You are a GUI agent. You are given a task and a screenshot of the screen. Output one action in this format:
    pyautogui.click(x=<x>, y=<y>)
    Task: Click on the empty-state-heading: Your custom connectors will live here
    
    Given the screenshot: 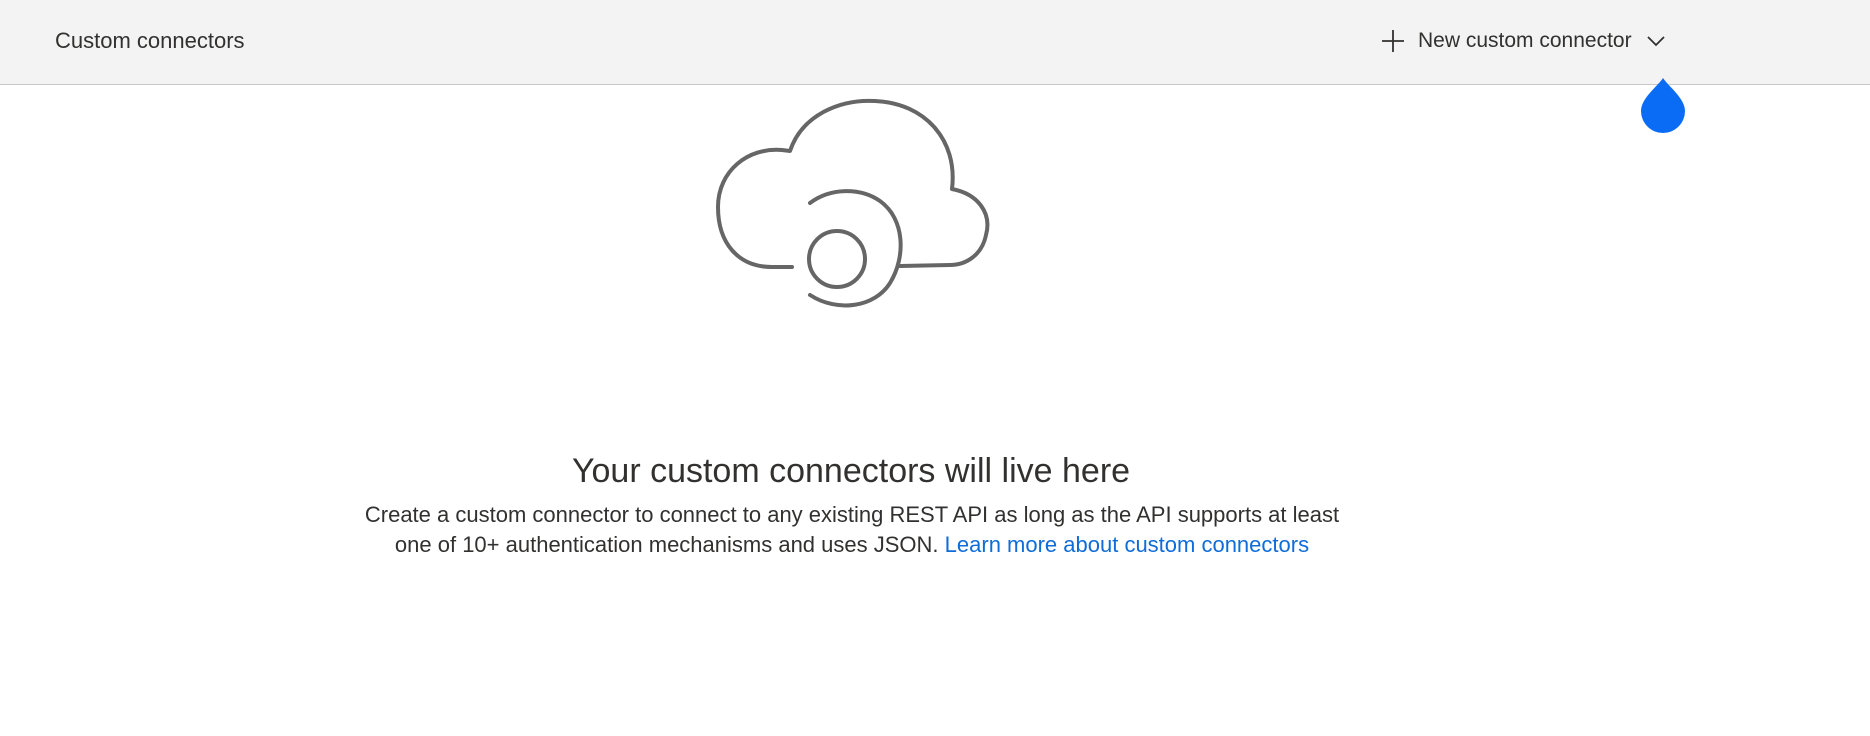 What is the action you would take?
    pyautogui.click(x=851, y=471)
    